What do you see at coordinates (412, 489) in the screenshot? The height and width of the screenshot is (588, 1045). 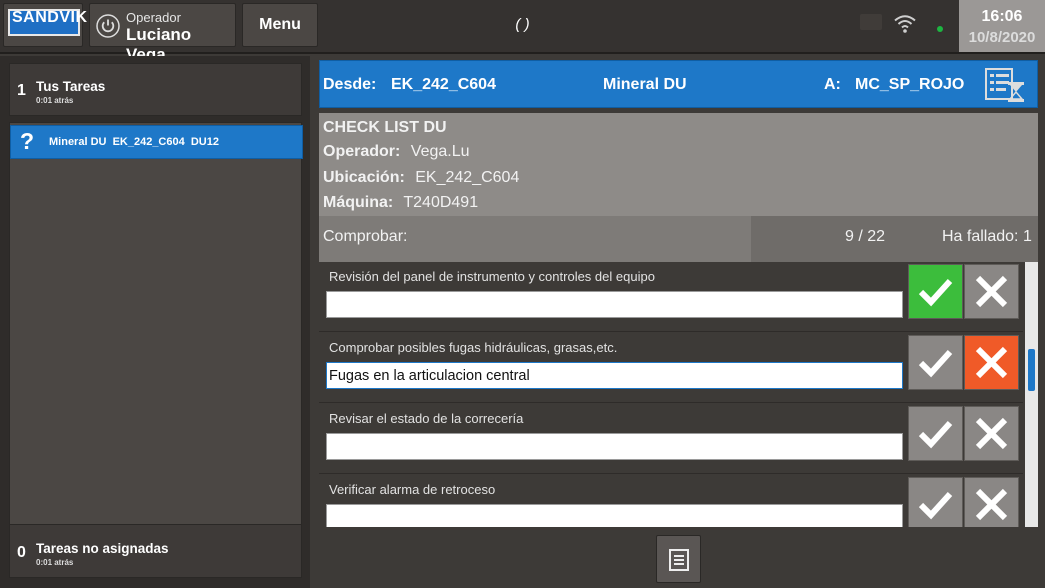 I see `item-label: Verificar alarma de retroceso` at bounding box center [412, 489].